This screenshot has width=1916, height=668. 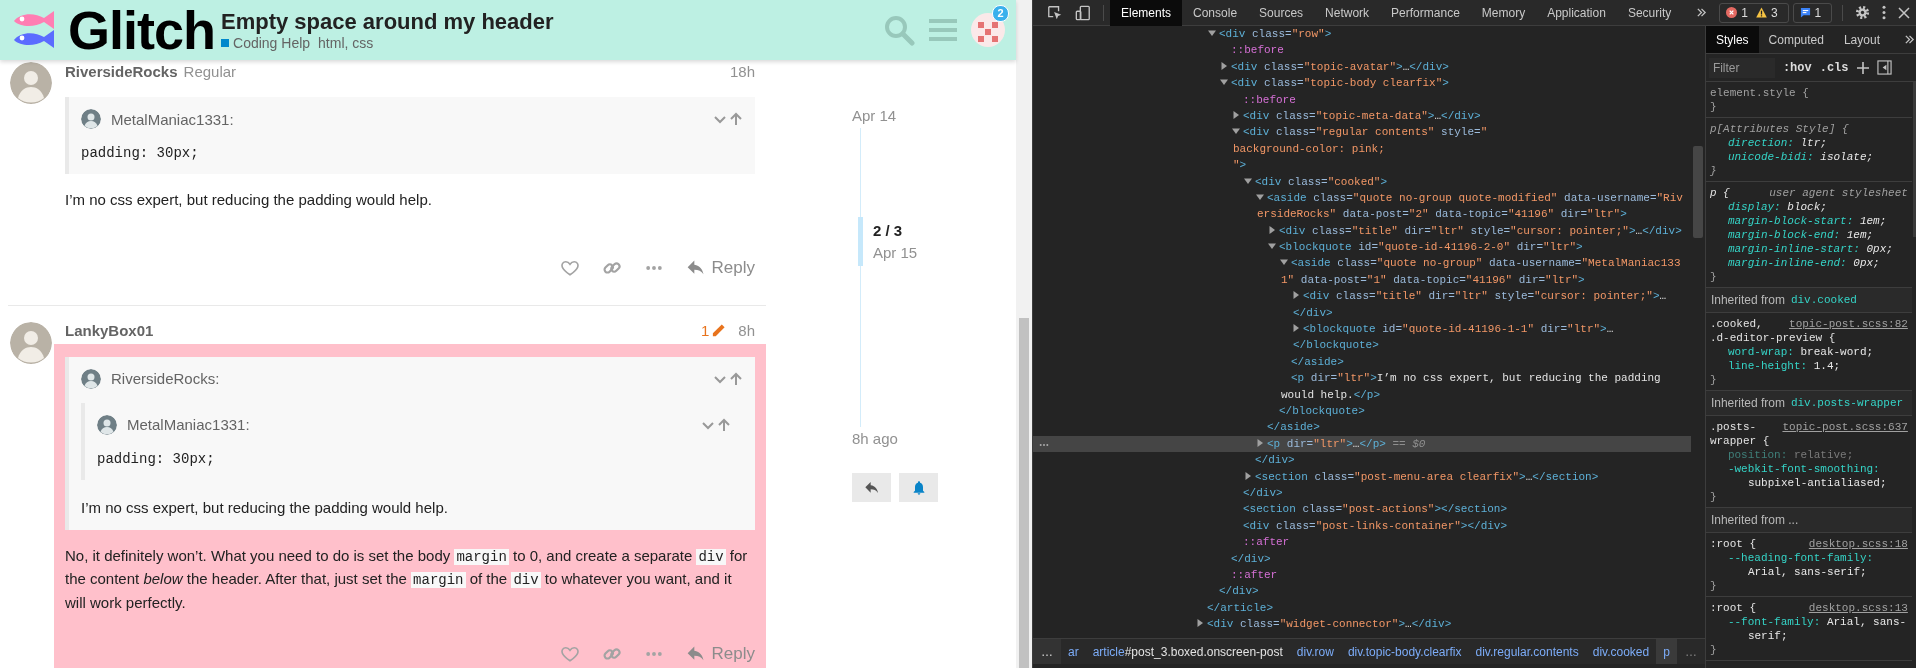 What do you see at coordinates (1362, 362) in the screenshot?
I see `dom-tree-line: </aside>` at bounding box center [1362, 362].